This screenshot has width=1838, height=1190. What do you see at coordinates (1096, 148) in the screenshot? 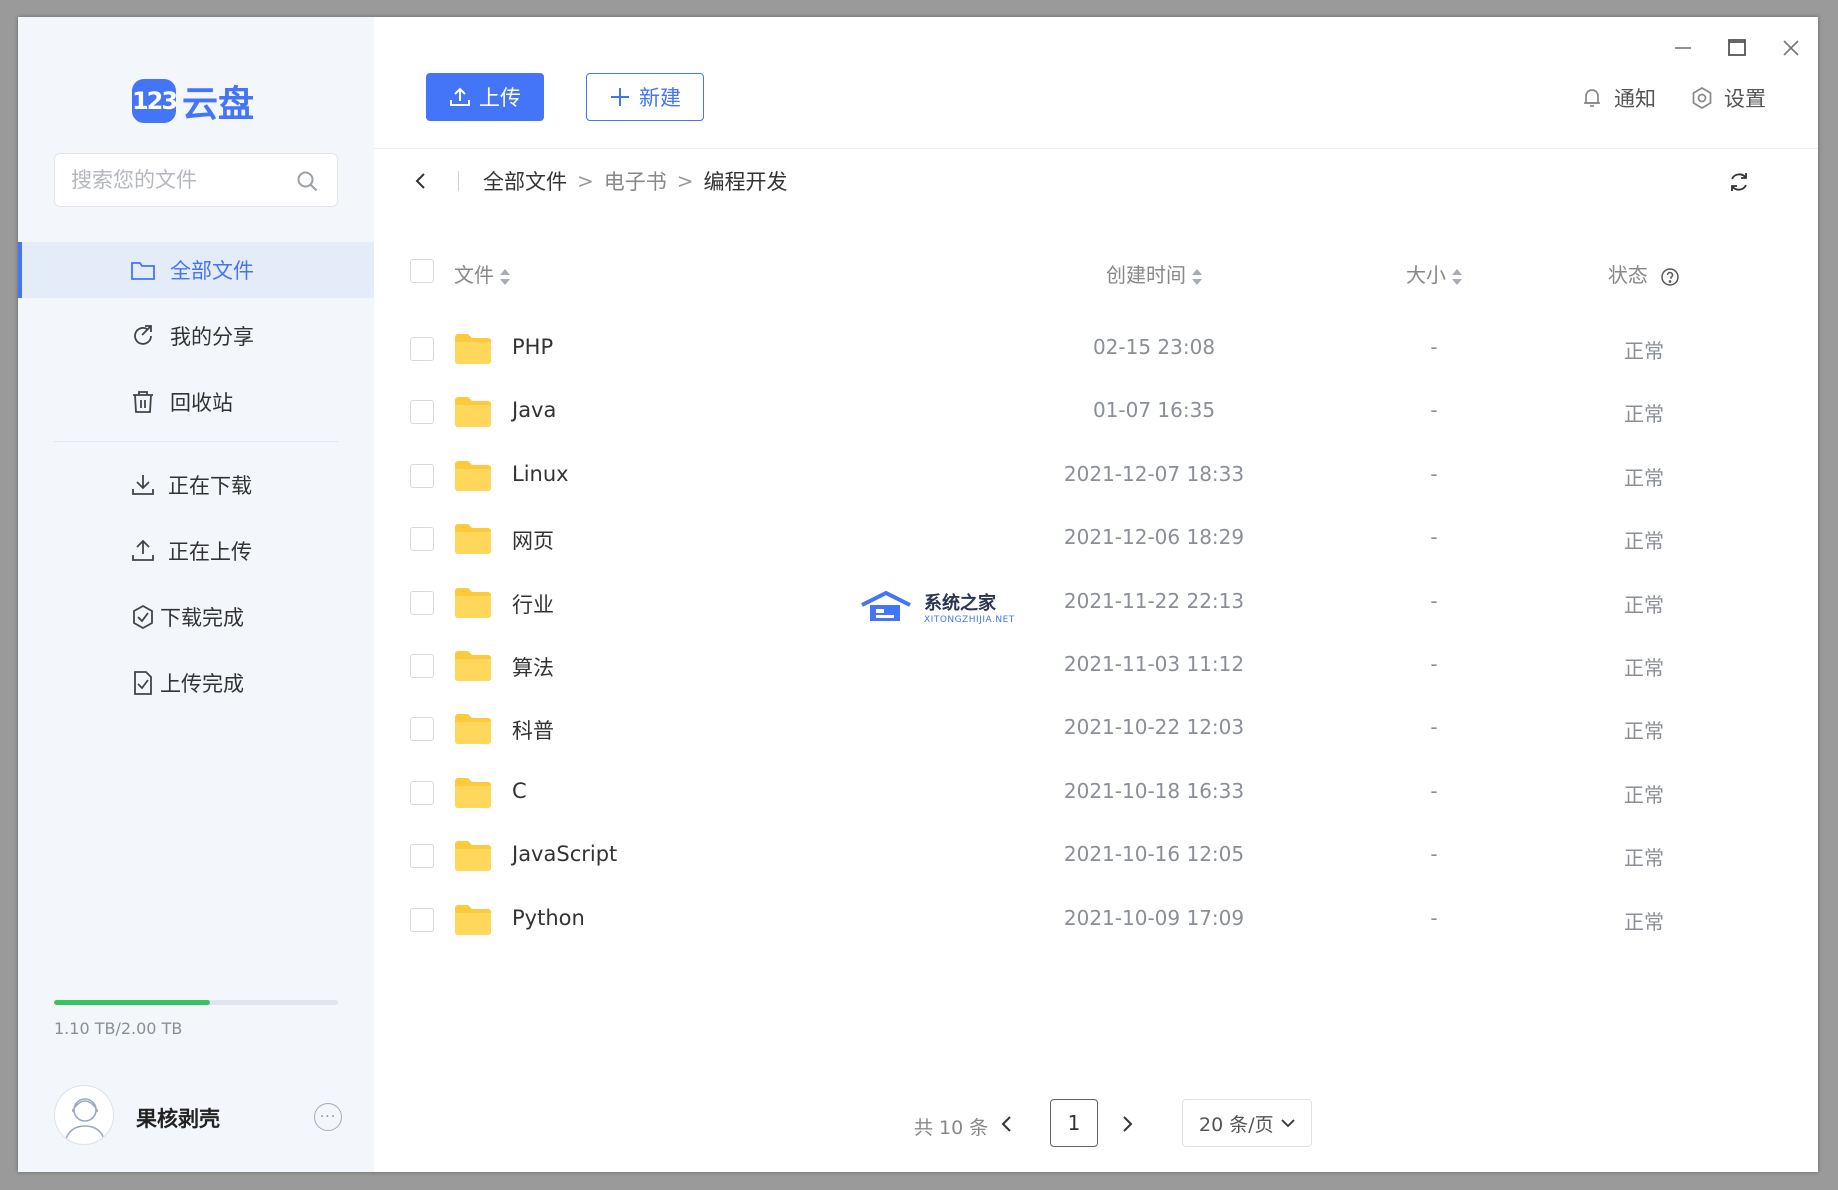
I see `header-divider` at bounding box center [1096, 148].